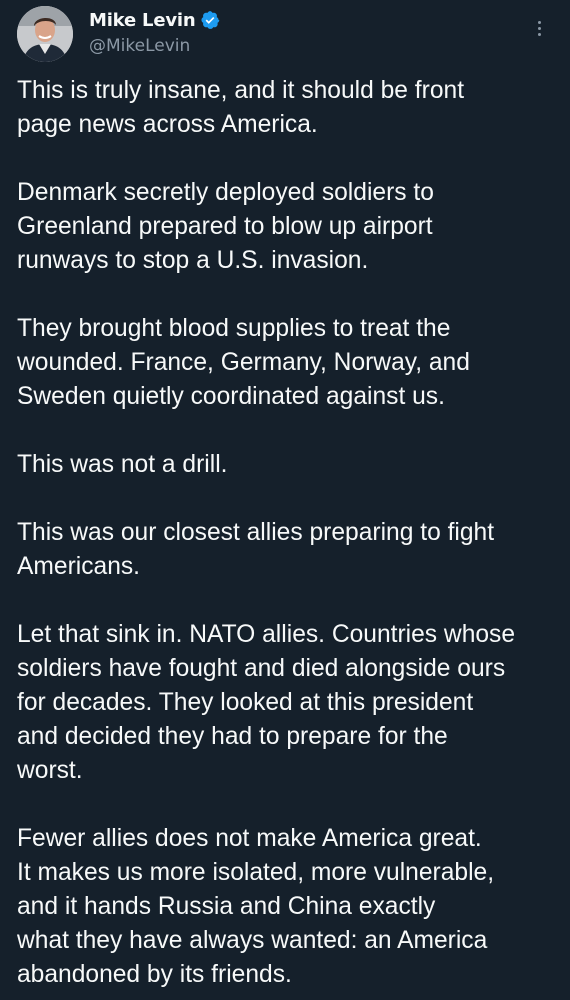 The width and height of the screenshot is (570, 1000). I want to click on tweet-paragraph: This was not a drill., so click(122, 464).